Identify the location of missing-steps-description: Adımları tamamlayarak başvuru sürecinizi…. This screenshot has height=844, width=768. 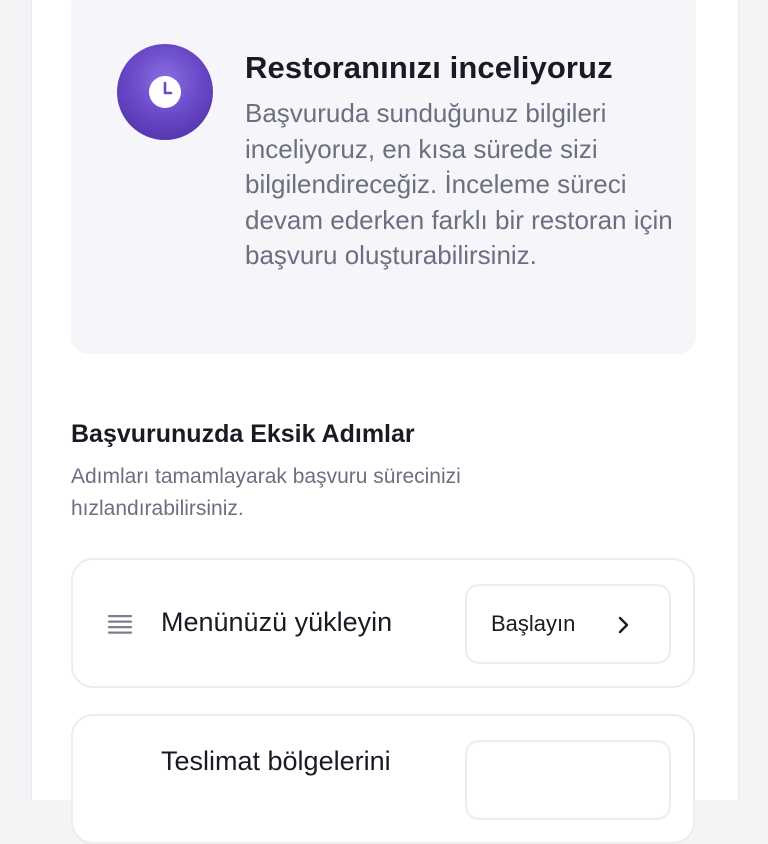
(266, 492).